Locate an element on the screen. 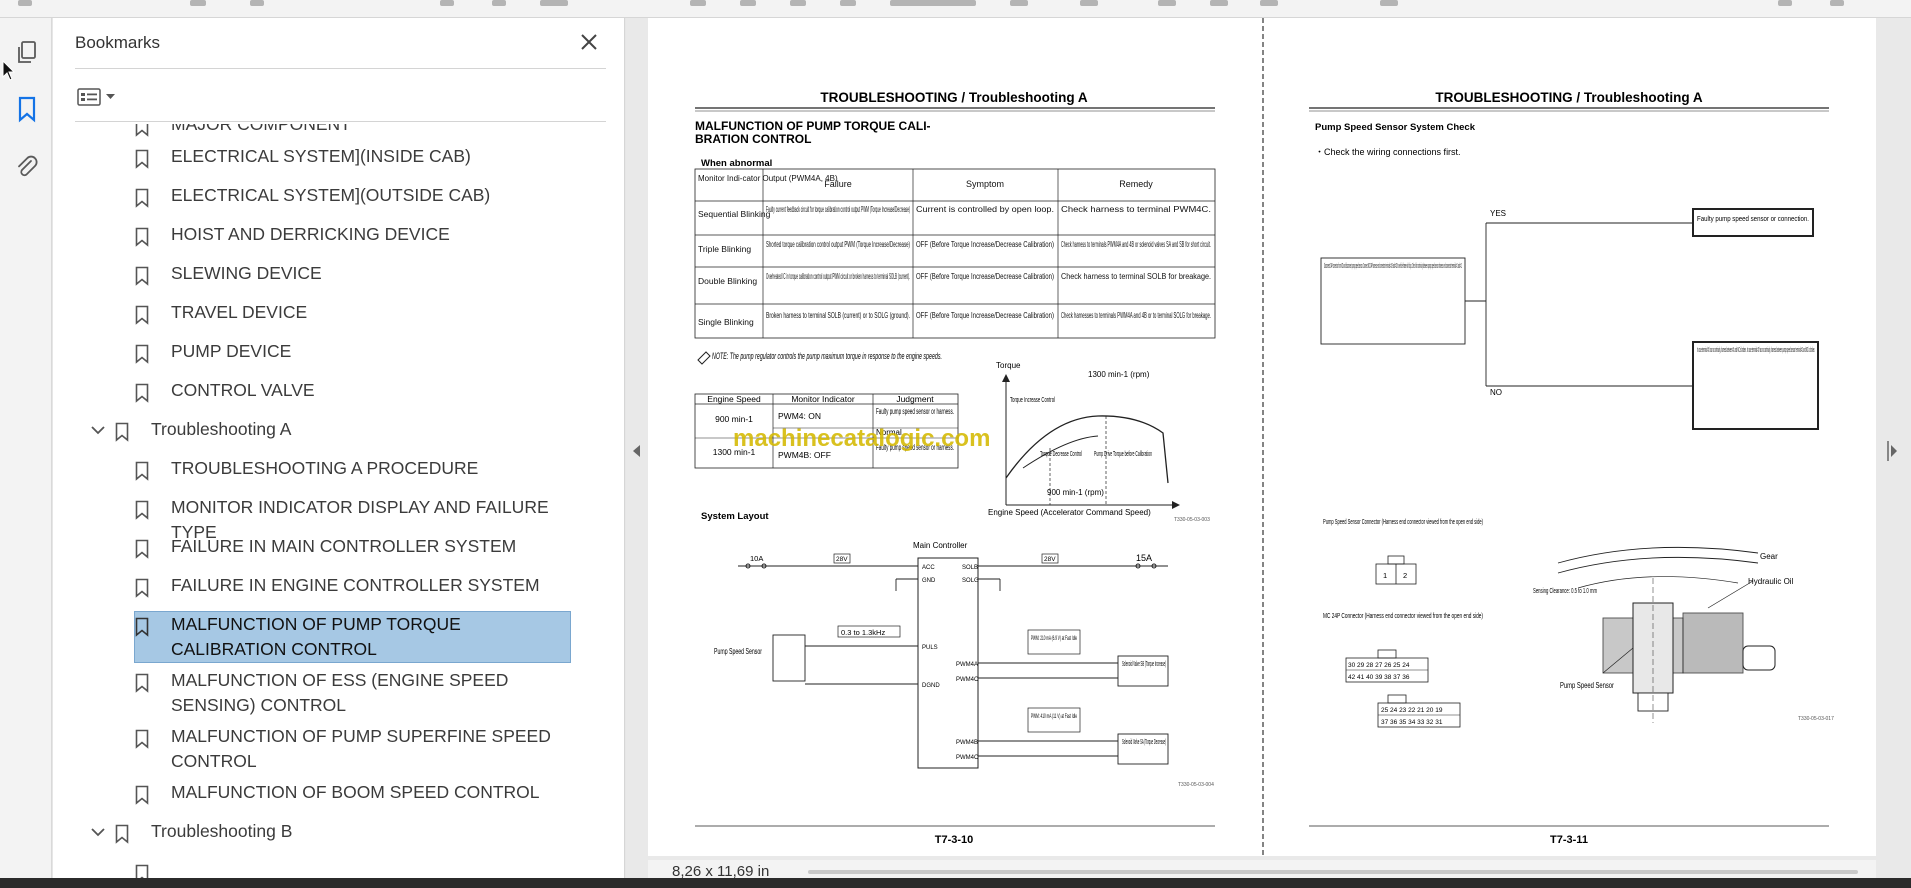  bookmark-item: TROUBLESHOOTING A PROCEDURE is located at coordinates (306, 468).